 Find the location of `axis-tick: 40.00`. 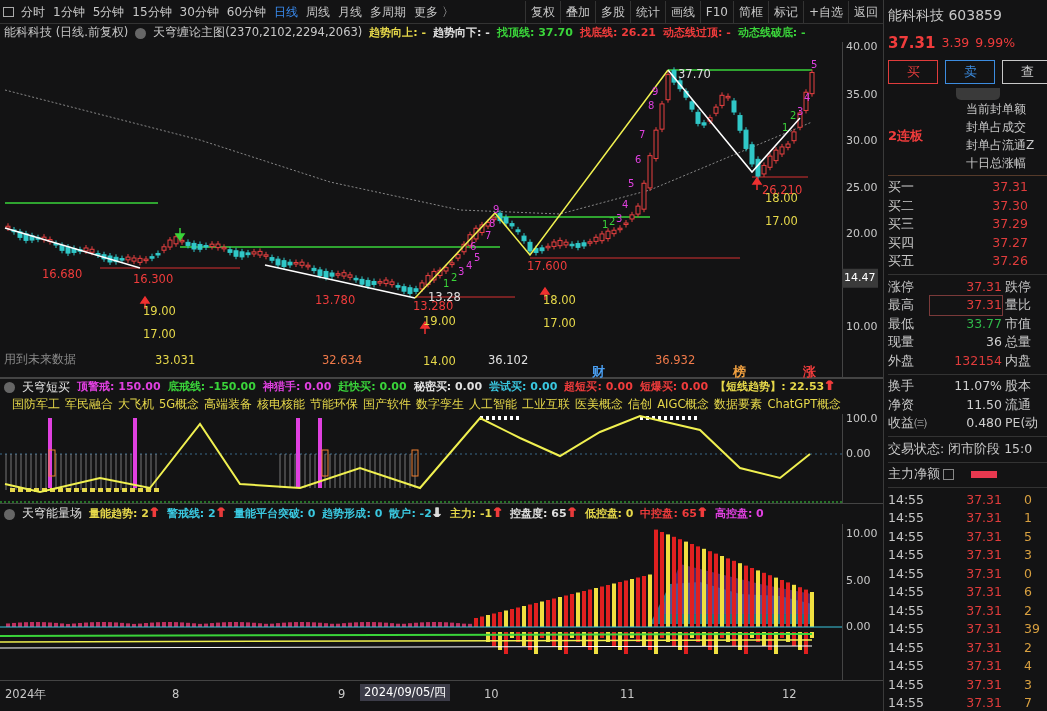

axis-tick: 40.00 is located at coordinates (862, 46).